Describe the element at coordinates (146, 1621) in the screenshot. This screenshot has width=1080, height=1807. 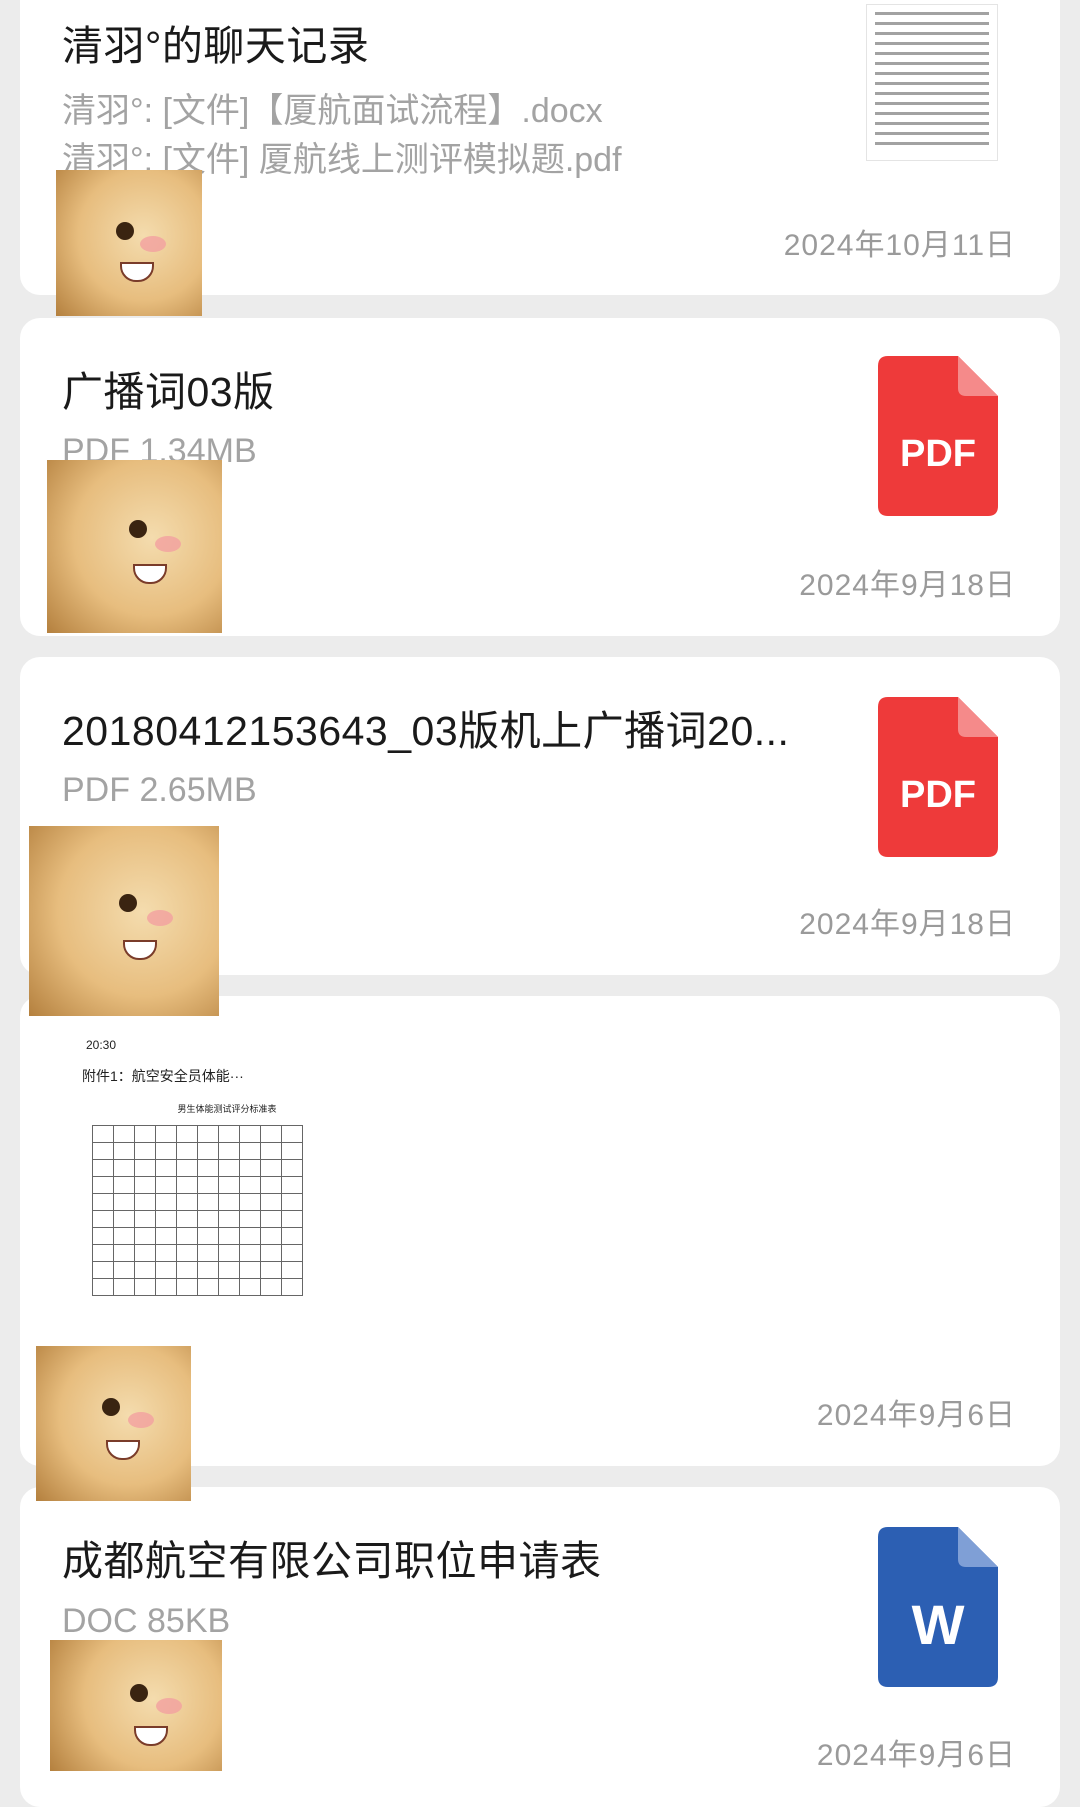
I see `file-meta: DOC 85KB` at that location.